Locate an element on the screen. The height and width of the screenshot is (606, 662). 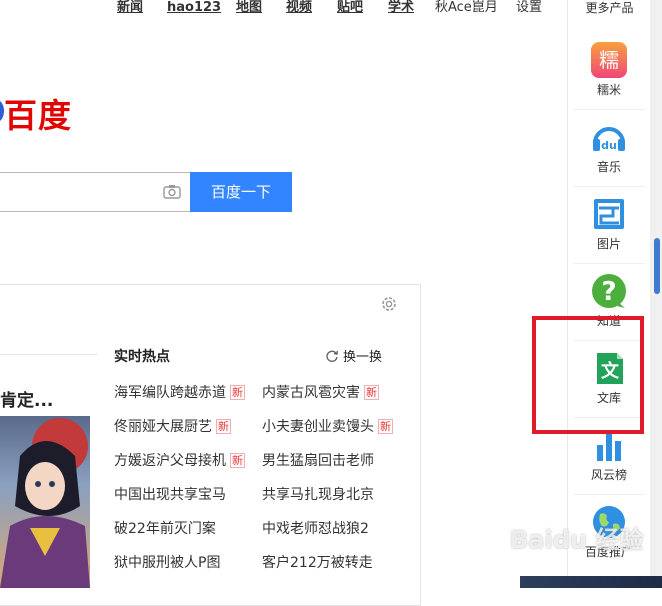
feed-divider is located at coordinates (48, 354).